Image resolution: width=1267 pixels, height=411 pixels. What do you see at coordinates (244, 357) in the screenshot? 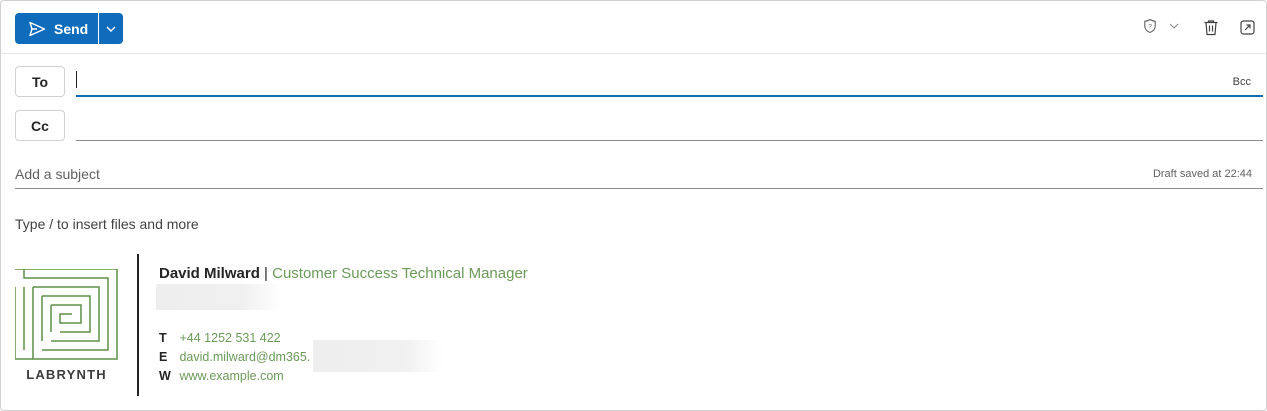
I see `signature-email: david.milward@dm365.` at bounding box center [244, 357].